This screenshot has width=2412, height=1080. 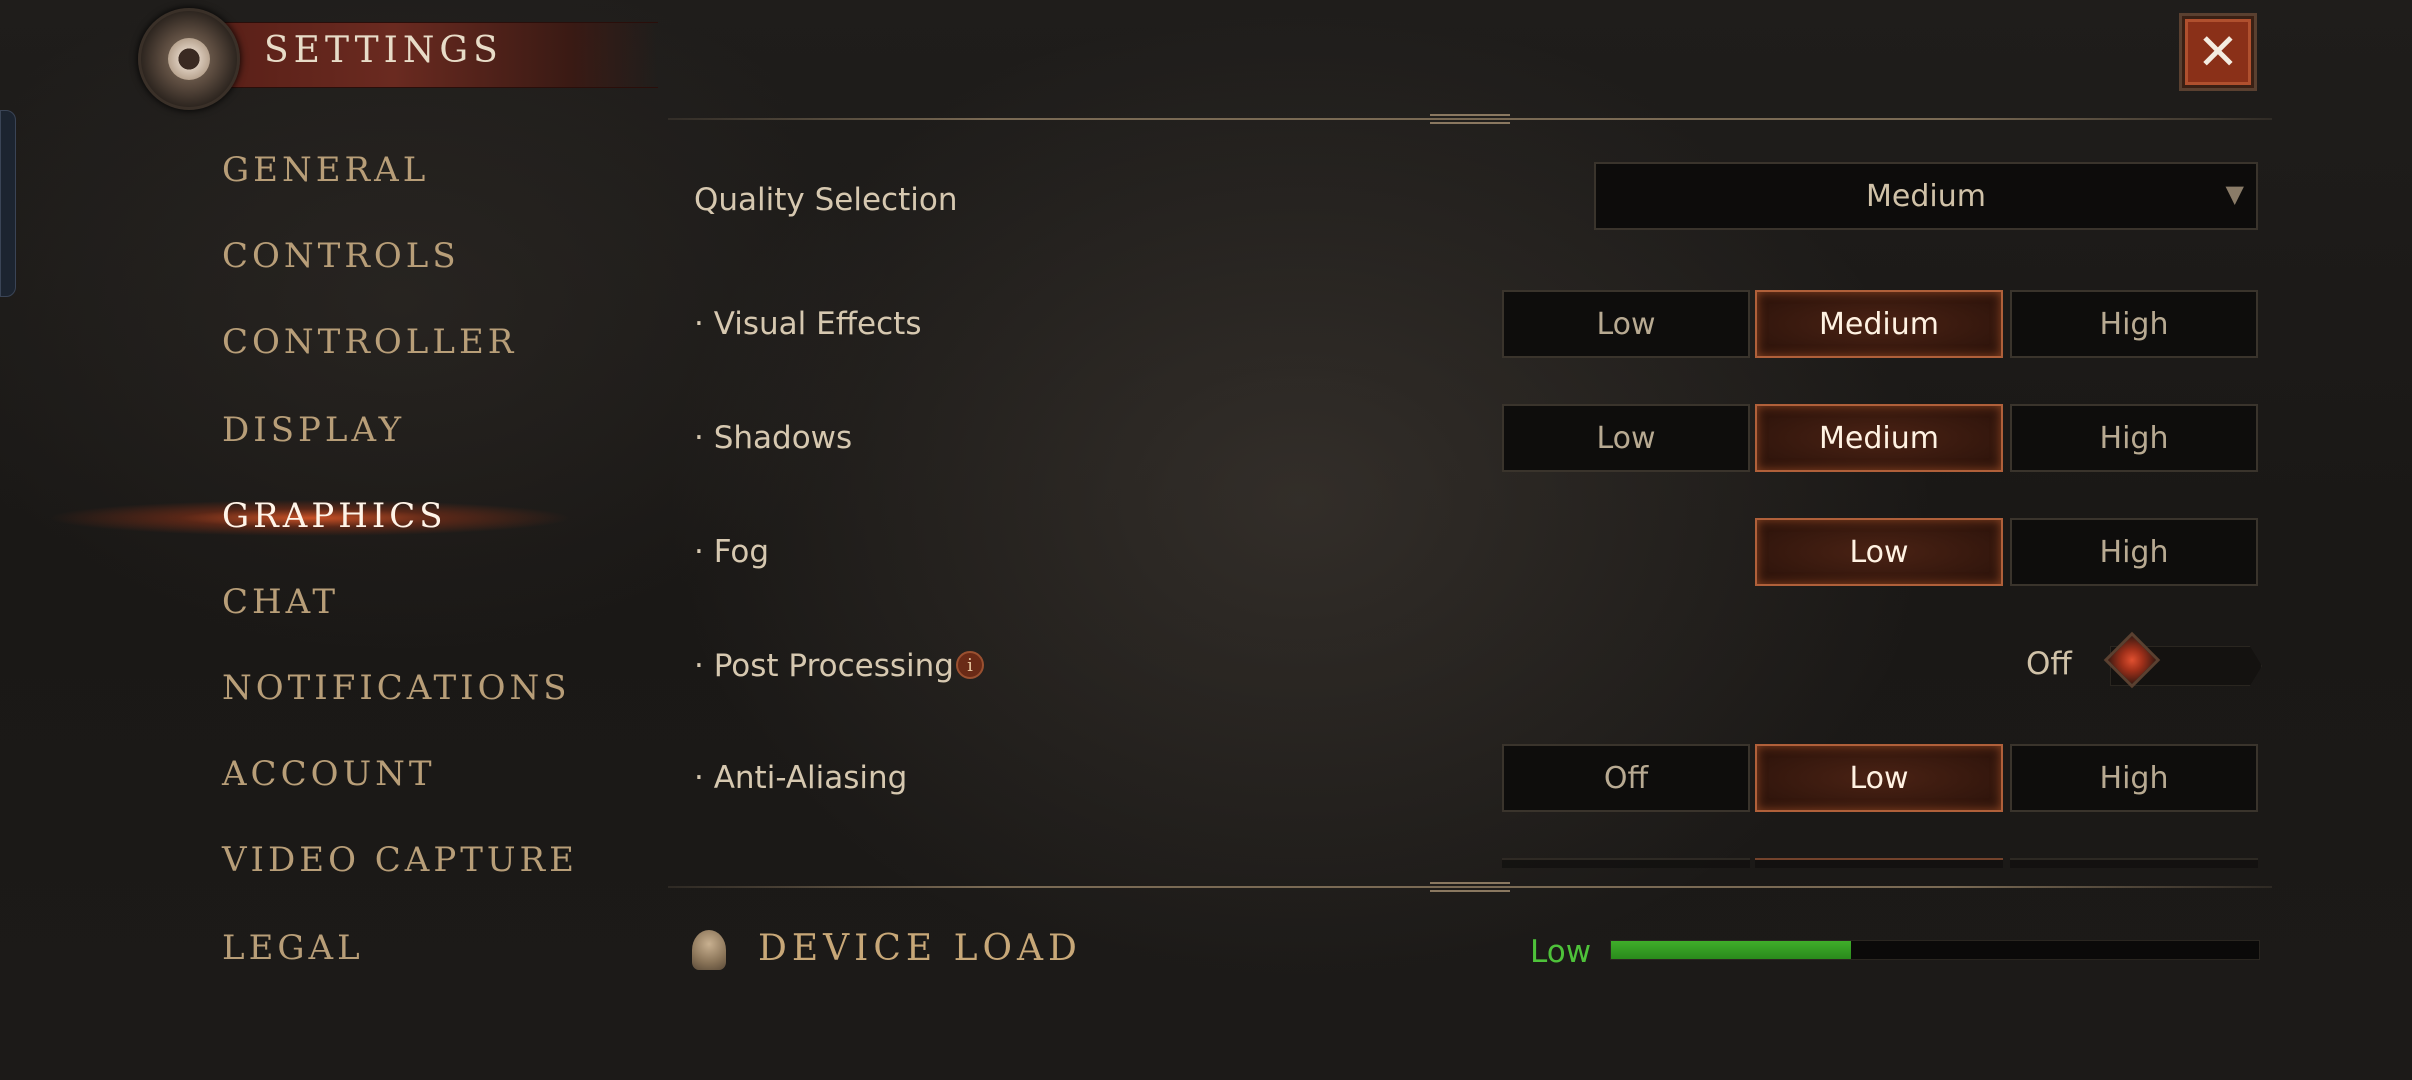 I want to click on sidebar-item-notifications: NOTIFICATIONS, so click(x=396, y=688).